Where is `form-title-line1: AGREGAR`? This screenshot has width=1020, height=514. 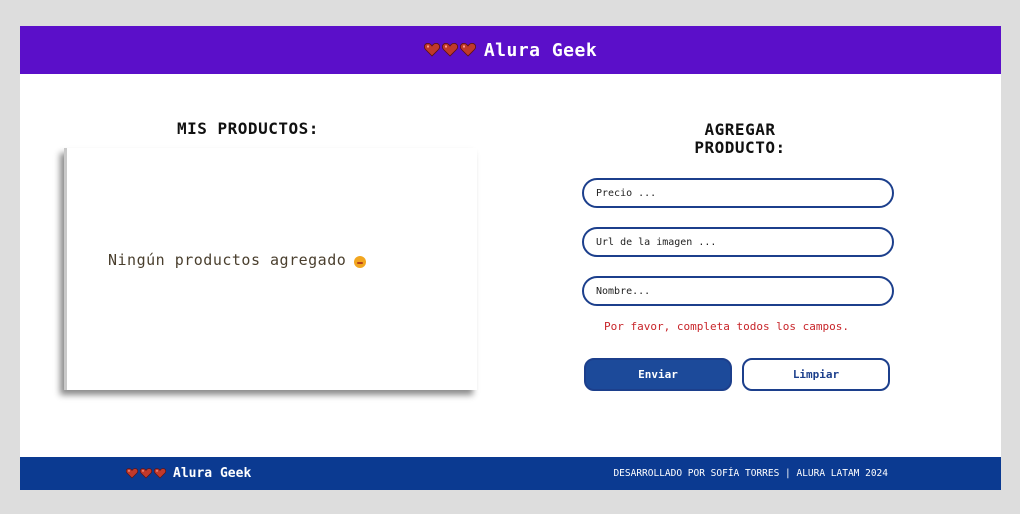 form-title-line1: AGREGAR is located at coordinates (740, 129).